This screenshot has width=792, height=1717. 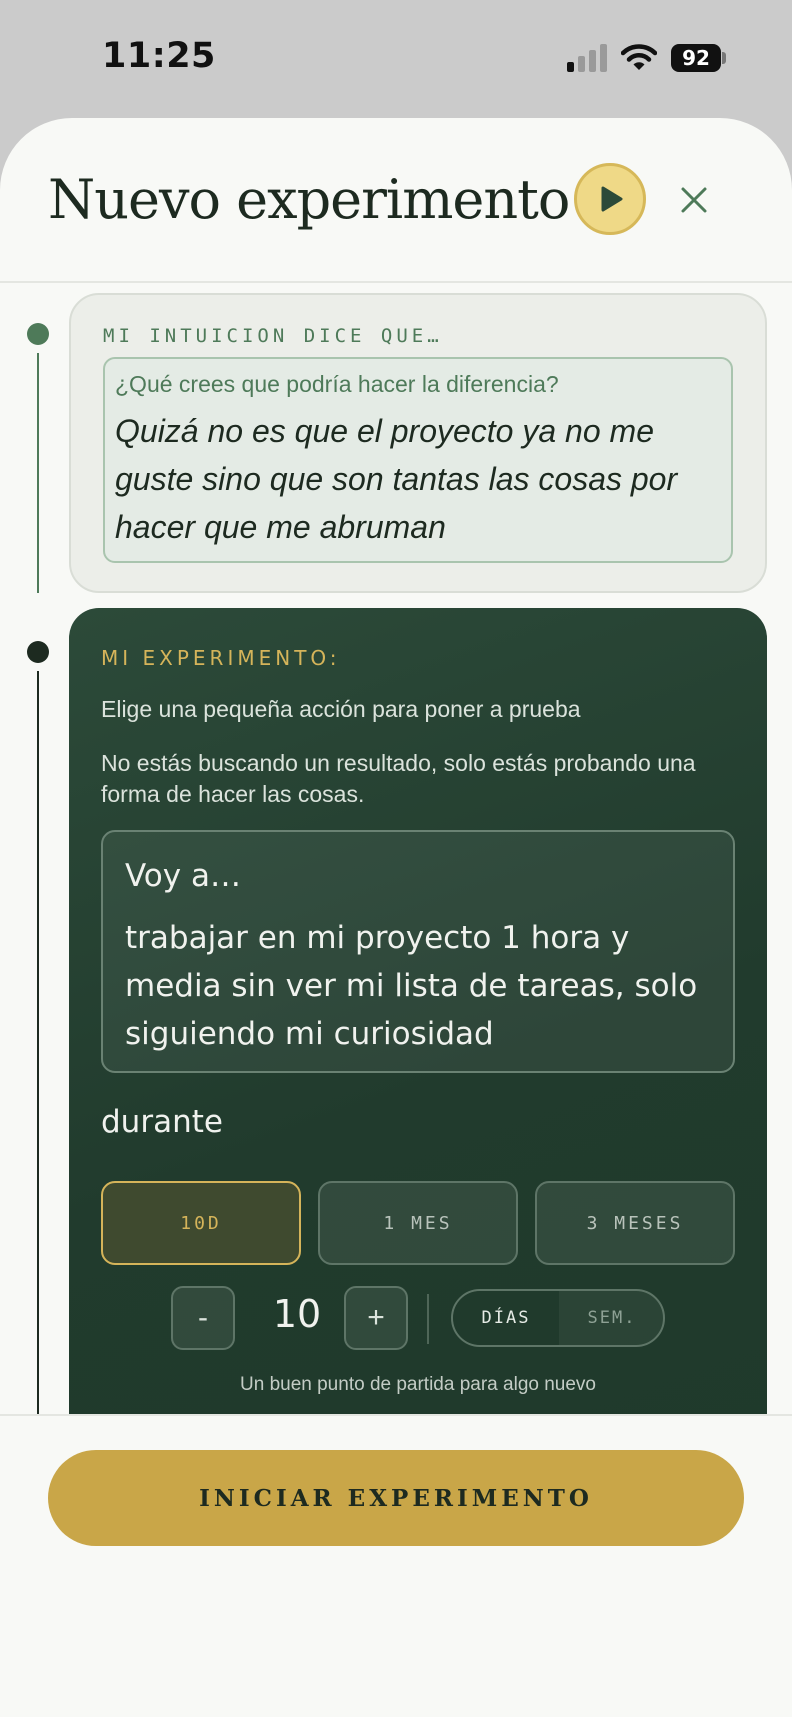 I want to click on unit-toggle: DÍAS SEM., so click(x=558, y=1318).